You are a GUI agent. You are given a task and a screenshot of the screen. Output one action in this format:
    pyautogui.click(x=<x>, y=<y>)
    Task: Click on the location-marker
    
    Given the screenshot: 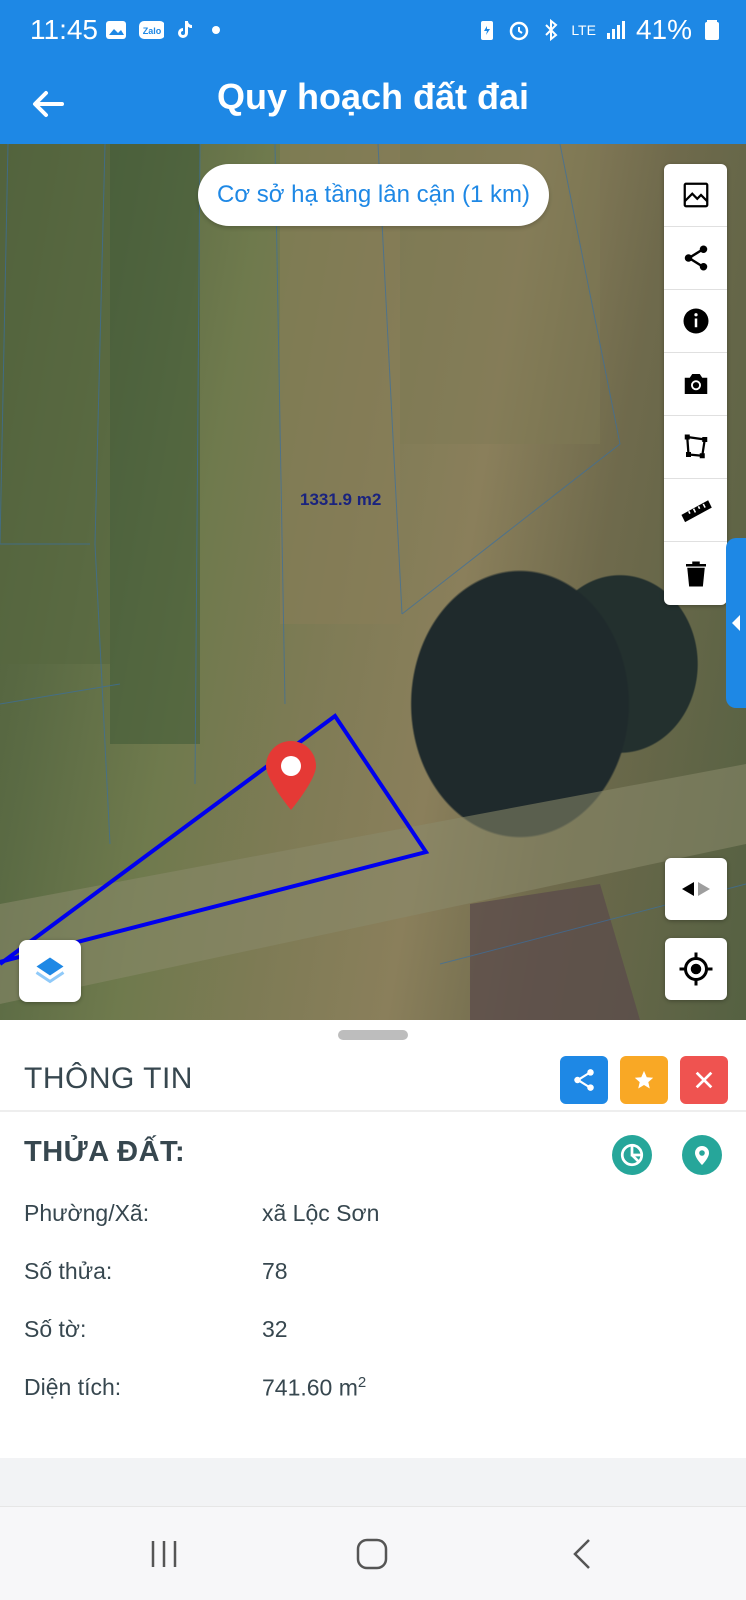 What is the action you would take?
    pyautogui.click(x=291, y=775)
    